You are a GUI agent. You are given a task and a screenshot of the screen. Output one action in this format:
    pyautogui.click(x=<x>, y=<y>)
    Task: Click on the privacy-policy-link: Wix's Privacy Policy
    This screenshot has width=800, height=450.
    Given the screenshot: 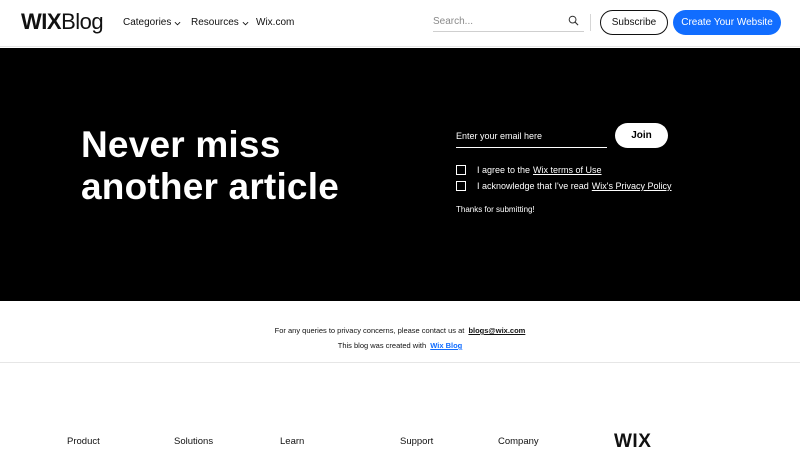 What is the action you would take?
    pyautogui.click(x=632, y=186)
    